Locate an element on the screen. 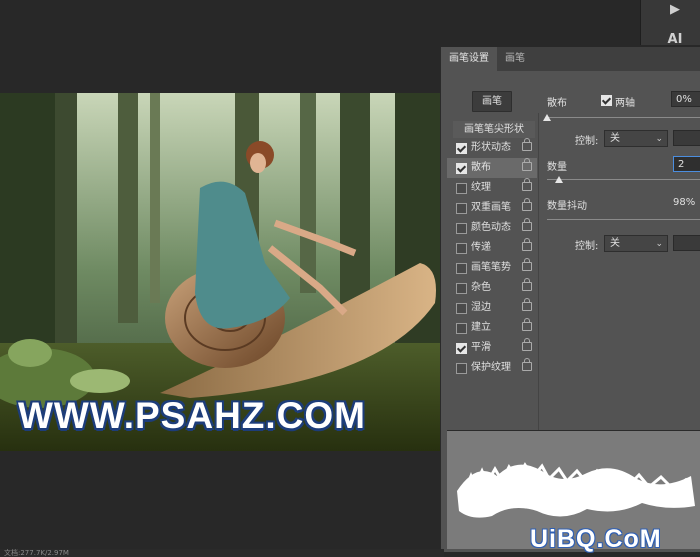  brush-option-item: 双重画笔 is located at coordinates (492, 208).